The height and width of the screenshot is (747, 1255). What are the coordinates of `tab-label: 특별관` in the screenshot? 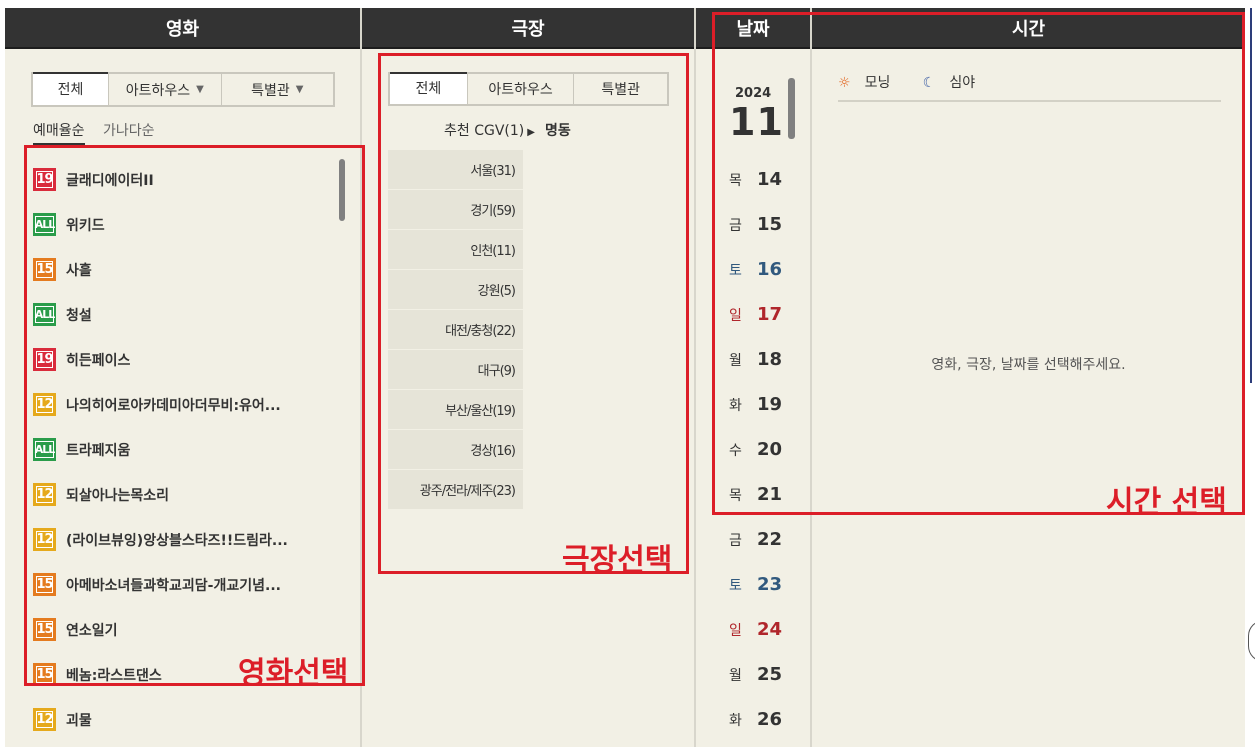 It's located at (270, 90).